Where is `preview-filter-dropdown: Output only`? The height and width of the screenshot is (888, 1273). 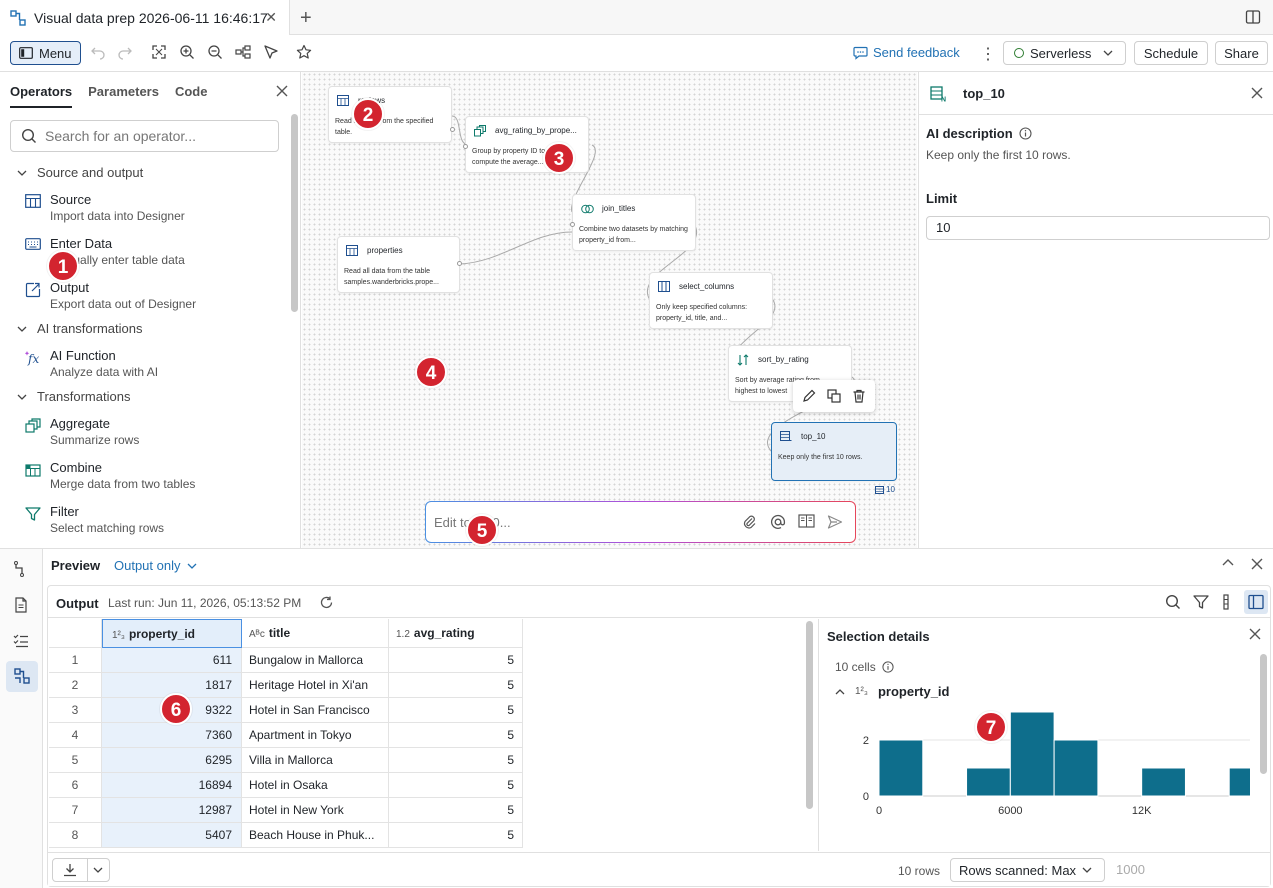
preview-filter-dropdown: Output only is located at coordinates (155, 565).